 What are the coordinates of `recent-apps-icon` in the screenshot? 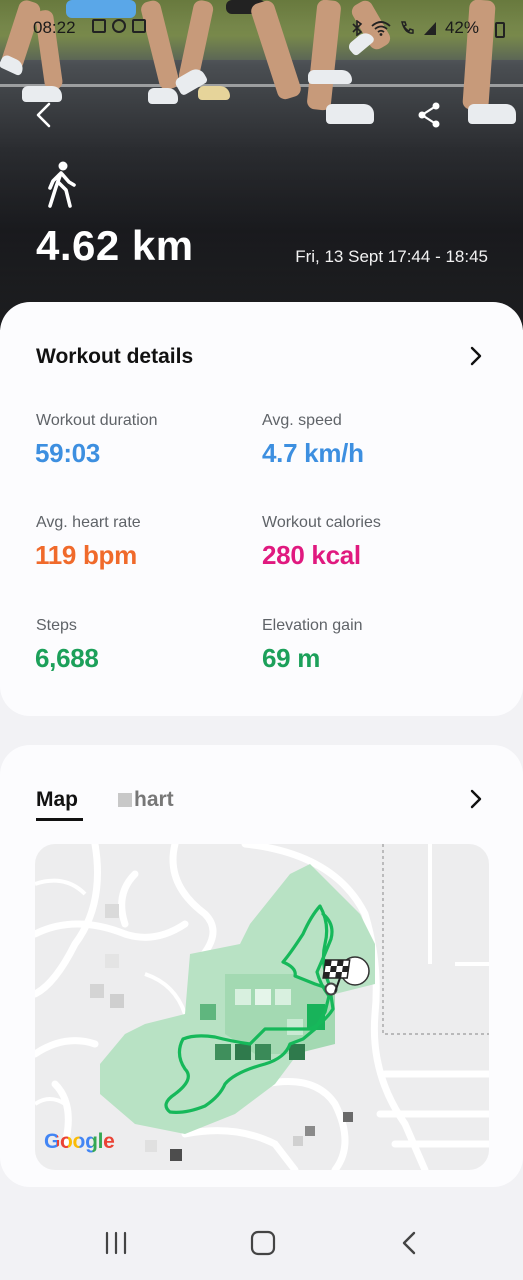 It's located at (116, 1243).